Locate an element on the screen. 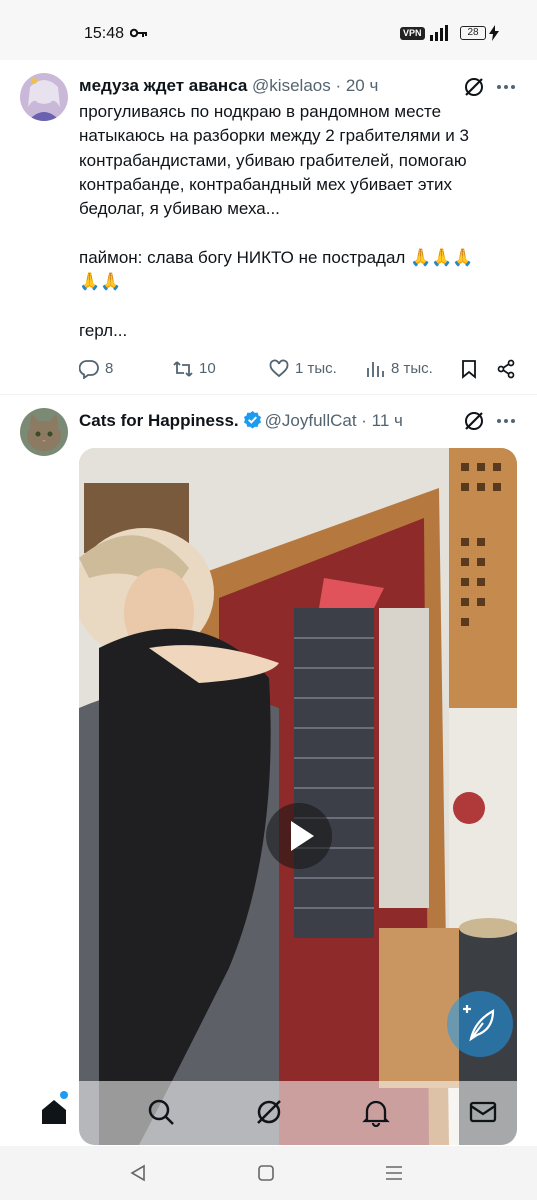 Image resolution: width=537 pixels, height=1200 pixels. display-name: медуза ждет аванса is located at coordinates (163, 85).